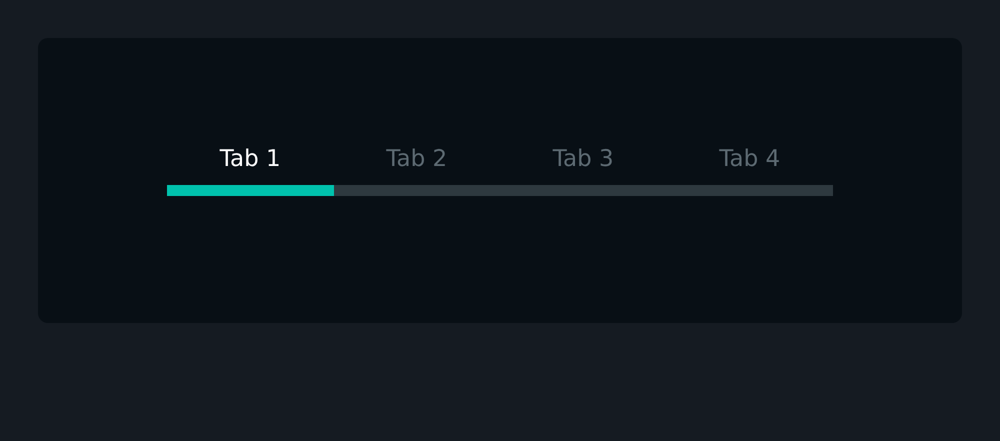 The image size is (1000, 441). I want to click on tab: Tab 3, so click(583, 170).